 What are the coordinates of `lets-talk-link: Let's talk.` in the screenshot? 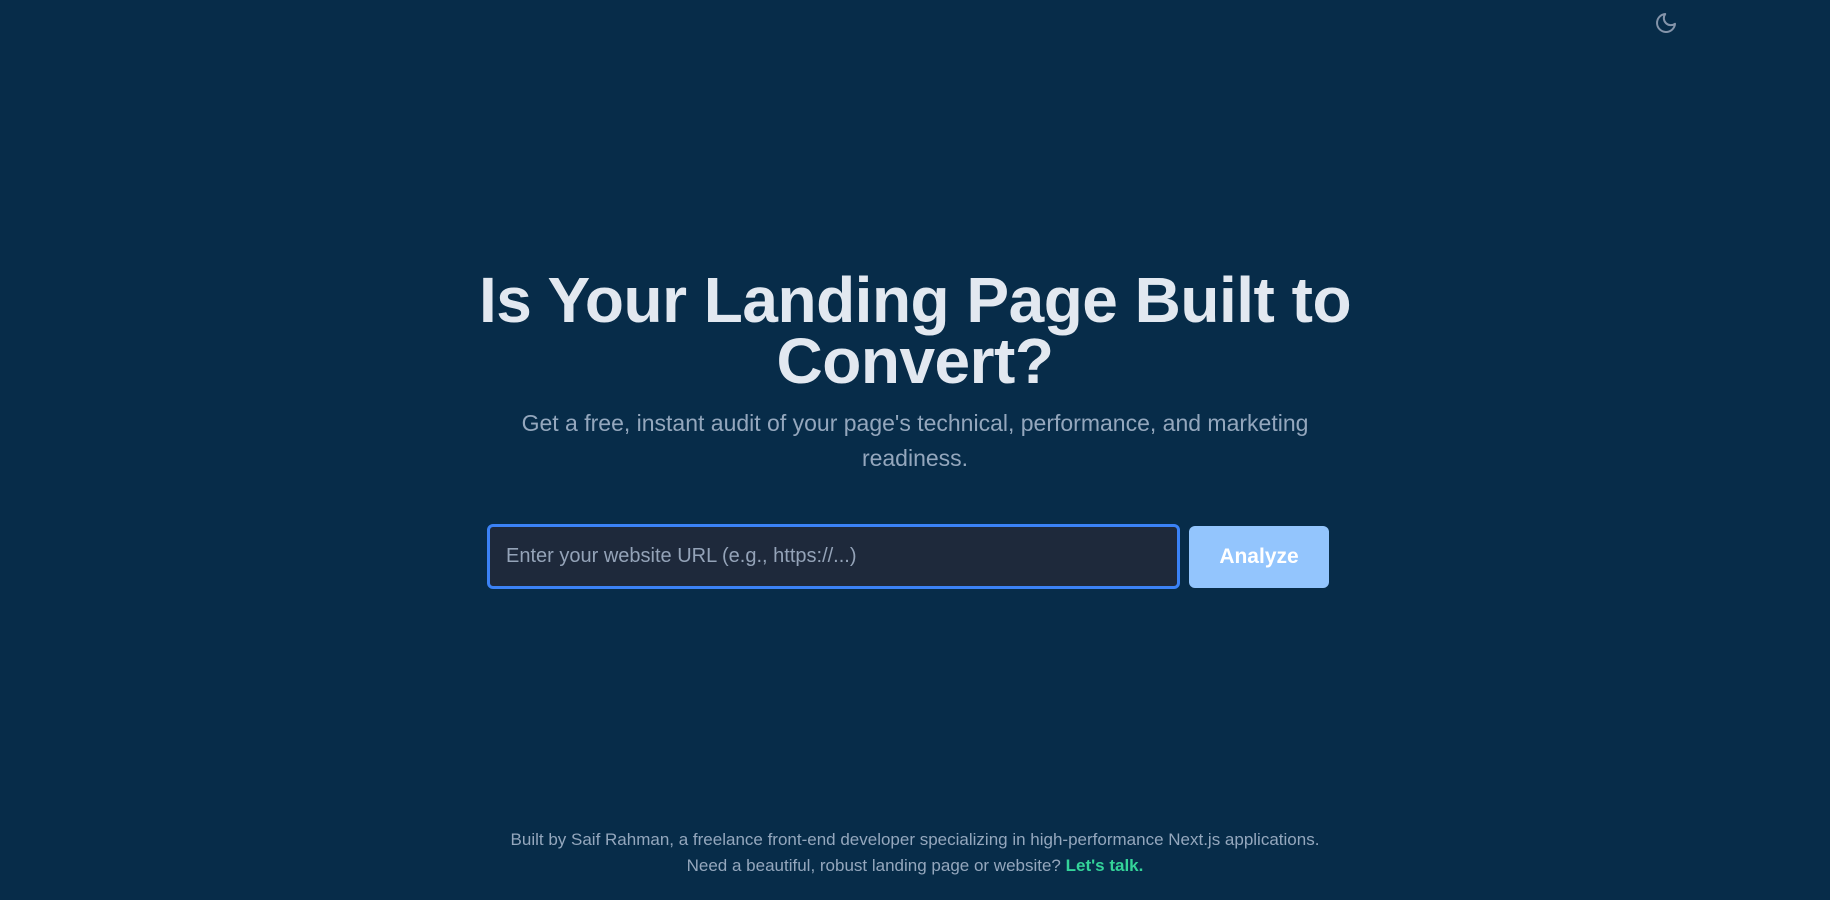 It's located at (1105, 865).